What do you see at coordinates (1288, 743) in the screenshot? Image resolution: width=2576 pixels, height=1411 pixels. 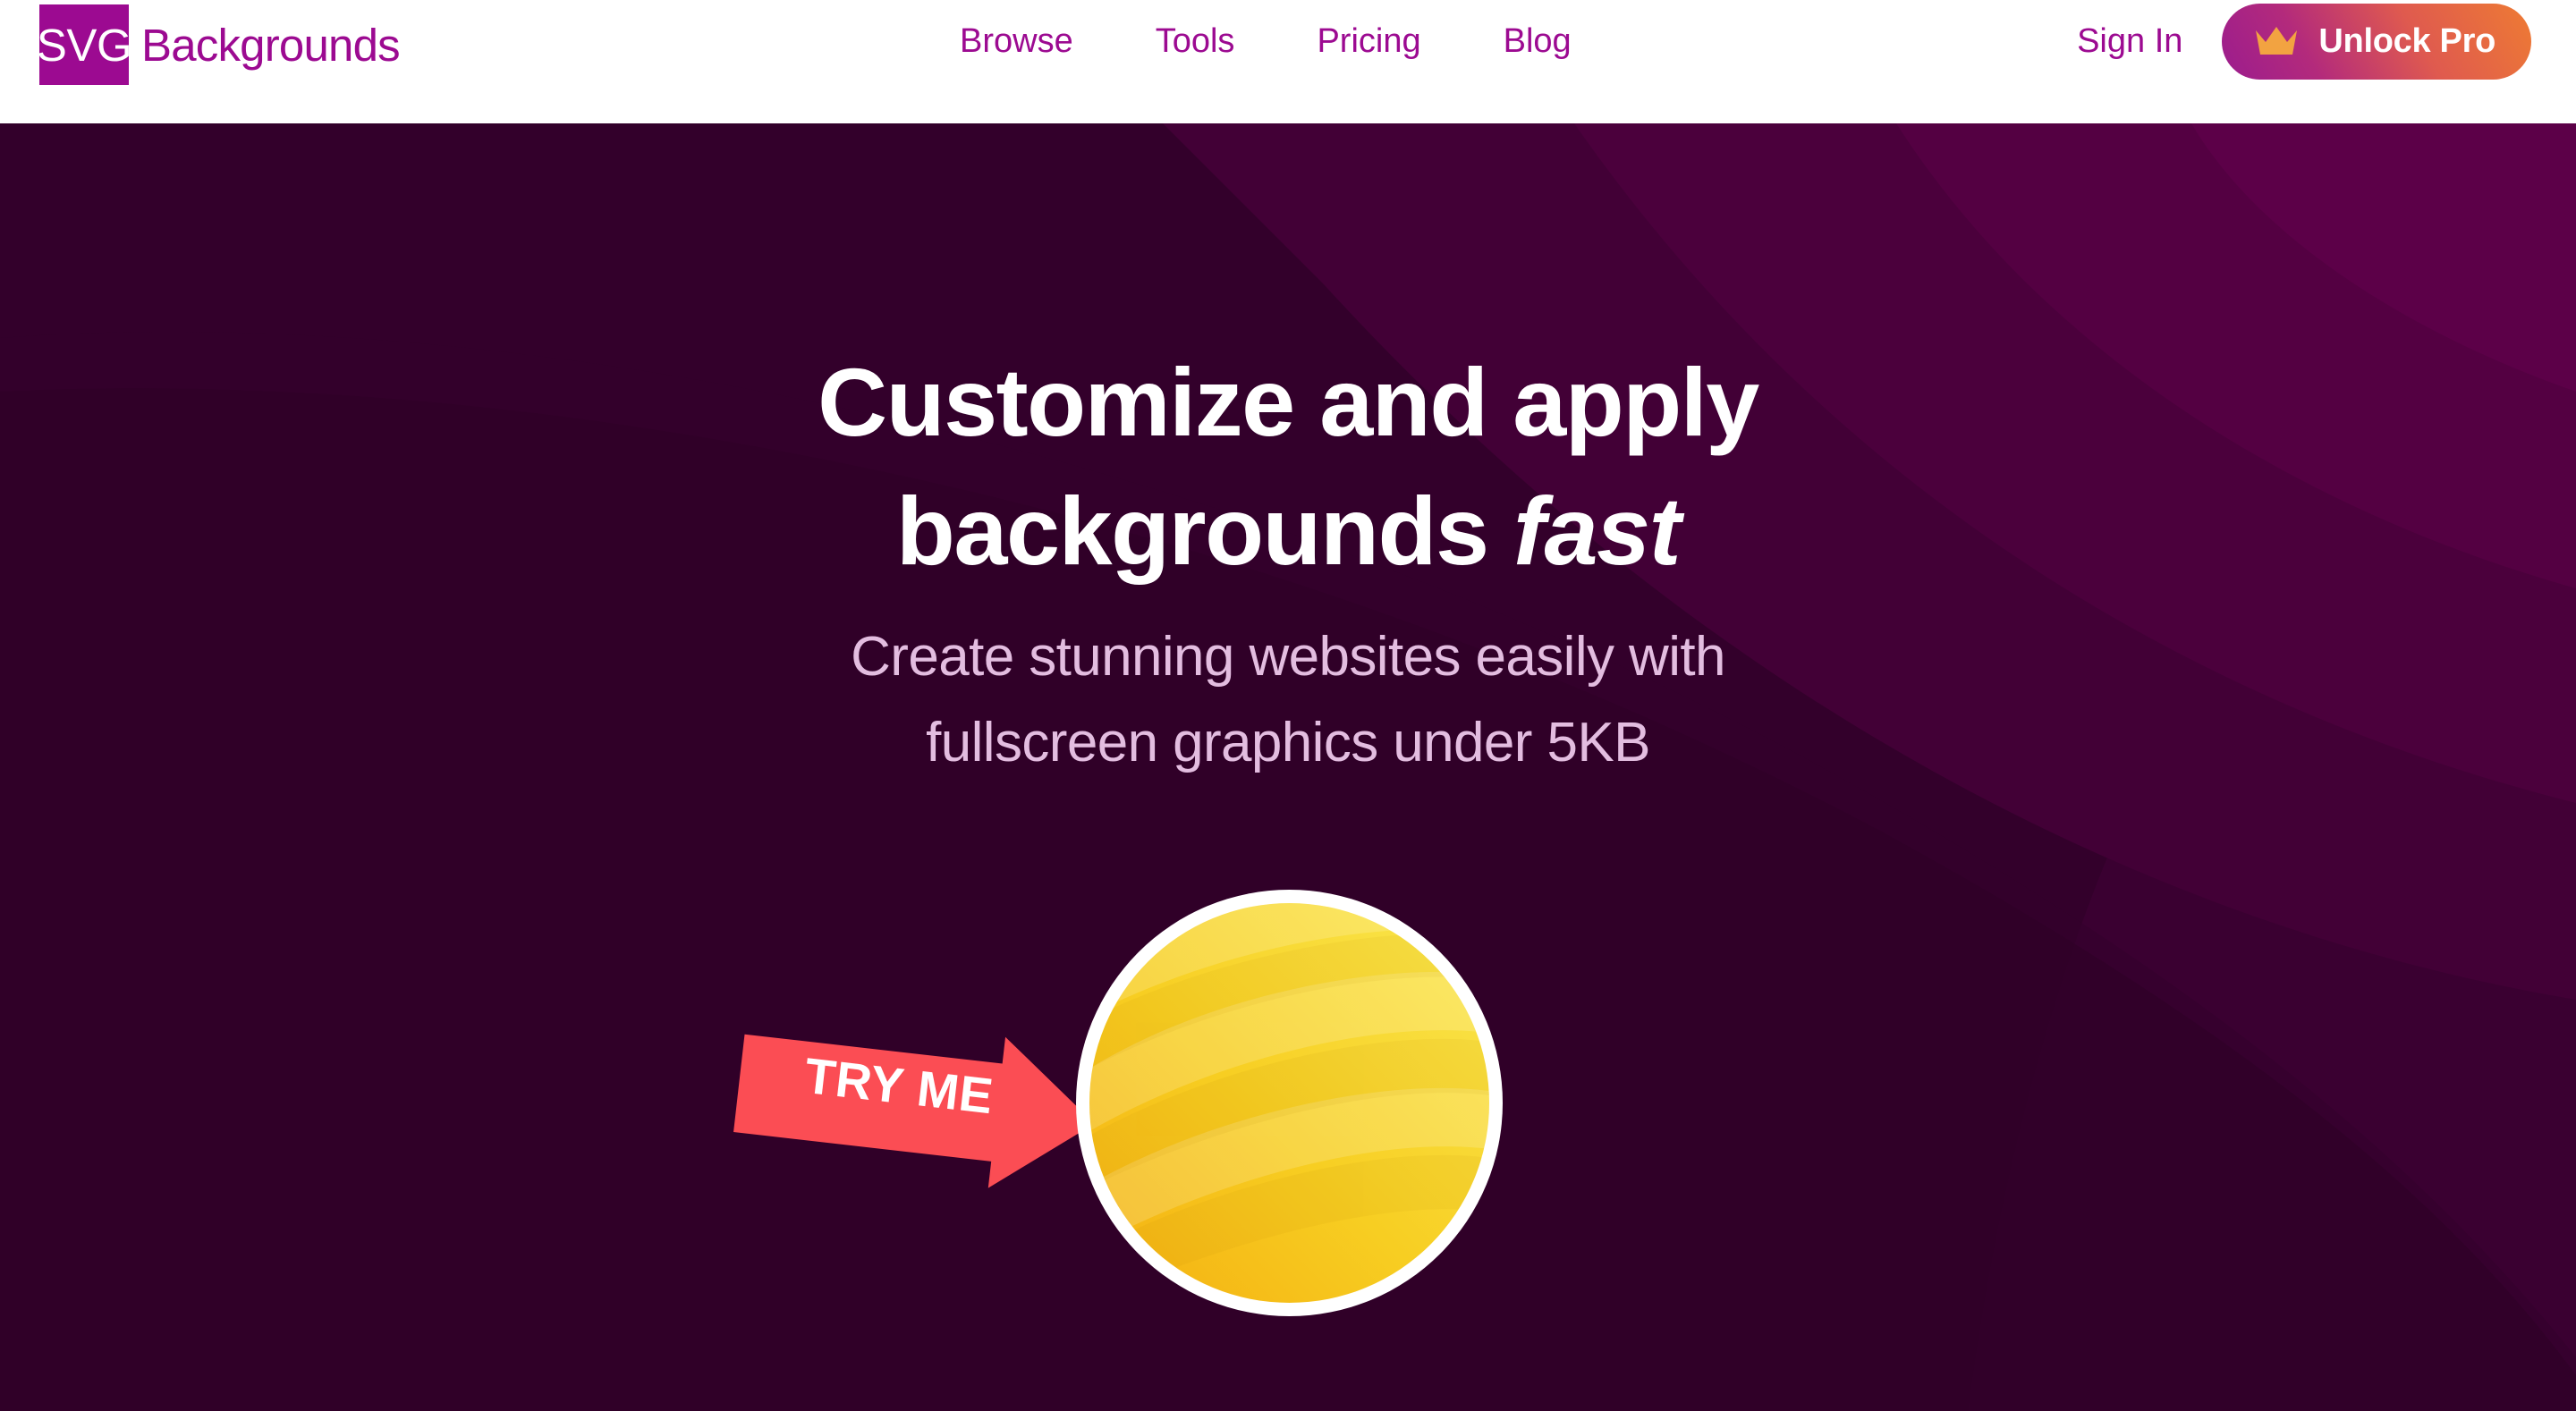 I see `hero-subtitle-line-2: fullscreen graphics under 5KB` at bounding box center [1288, 743].